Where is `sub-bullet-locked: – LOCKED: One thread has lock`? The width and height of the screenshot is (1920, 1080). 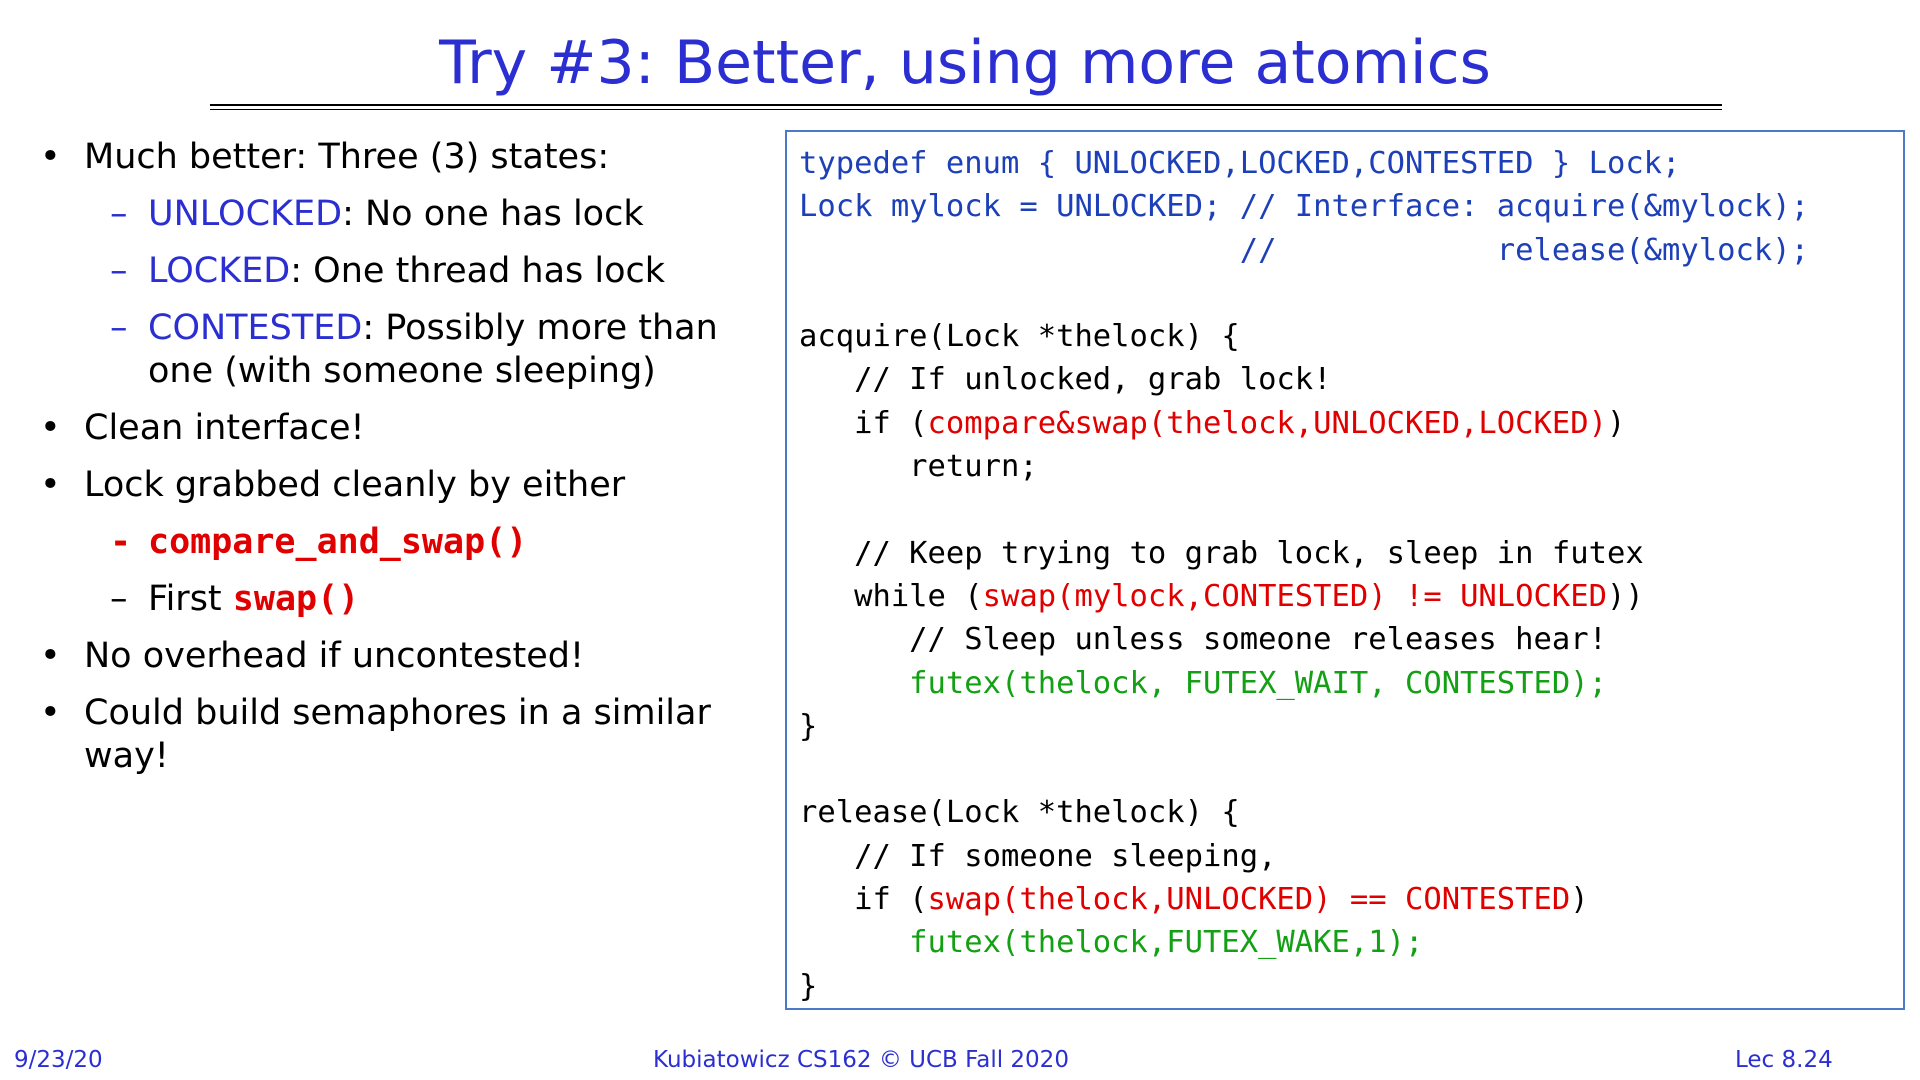 sub-bullet-locked: – LOCKED: One thread has lock is located at coordinates (395, 271).